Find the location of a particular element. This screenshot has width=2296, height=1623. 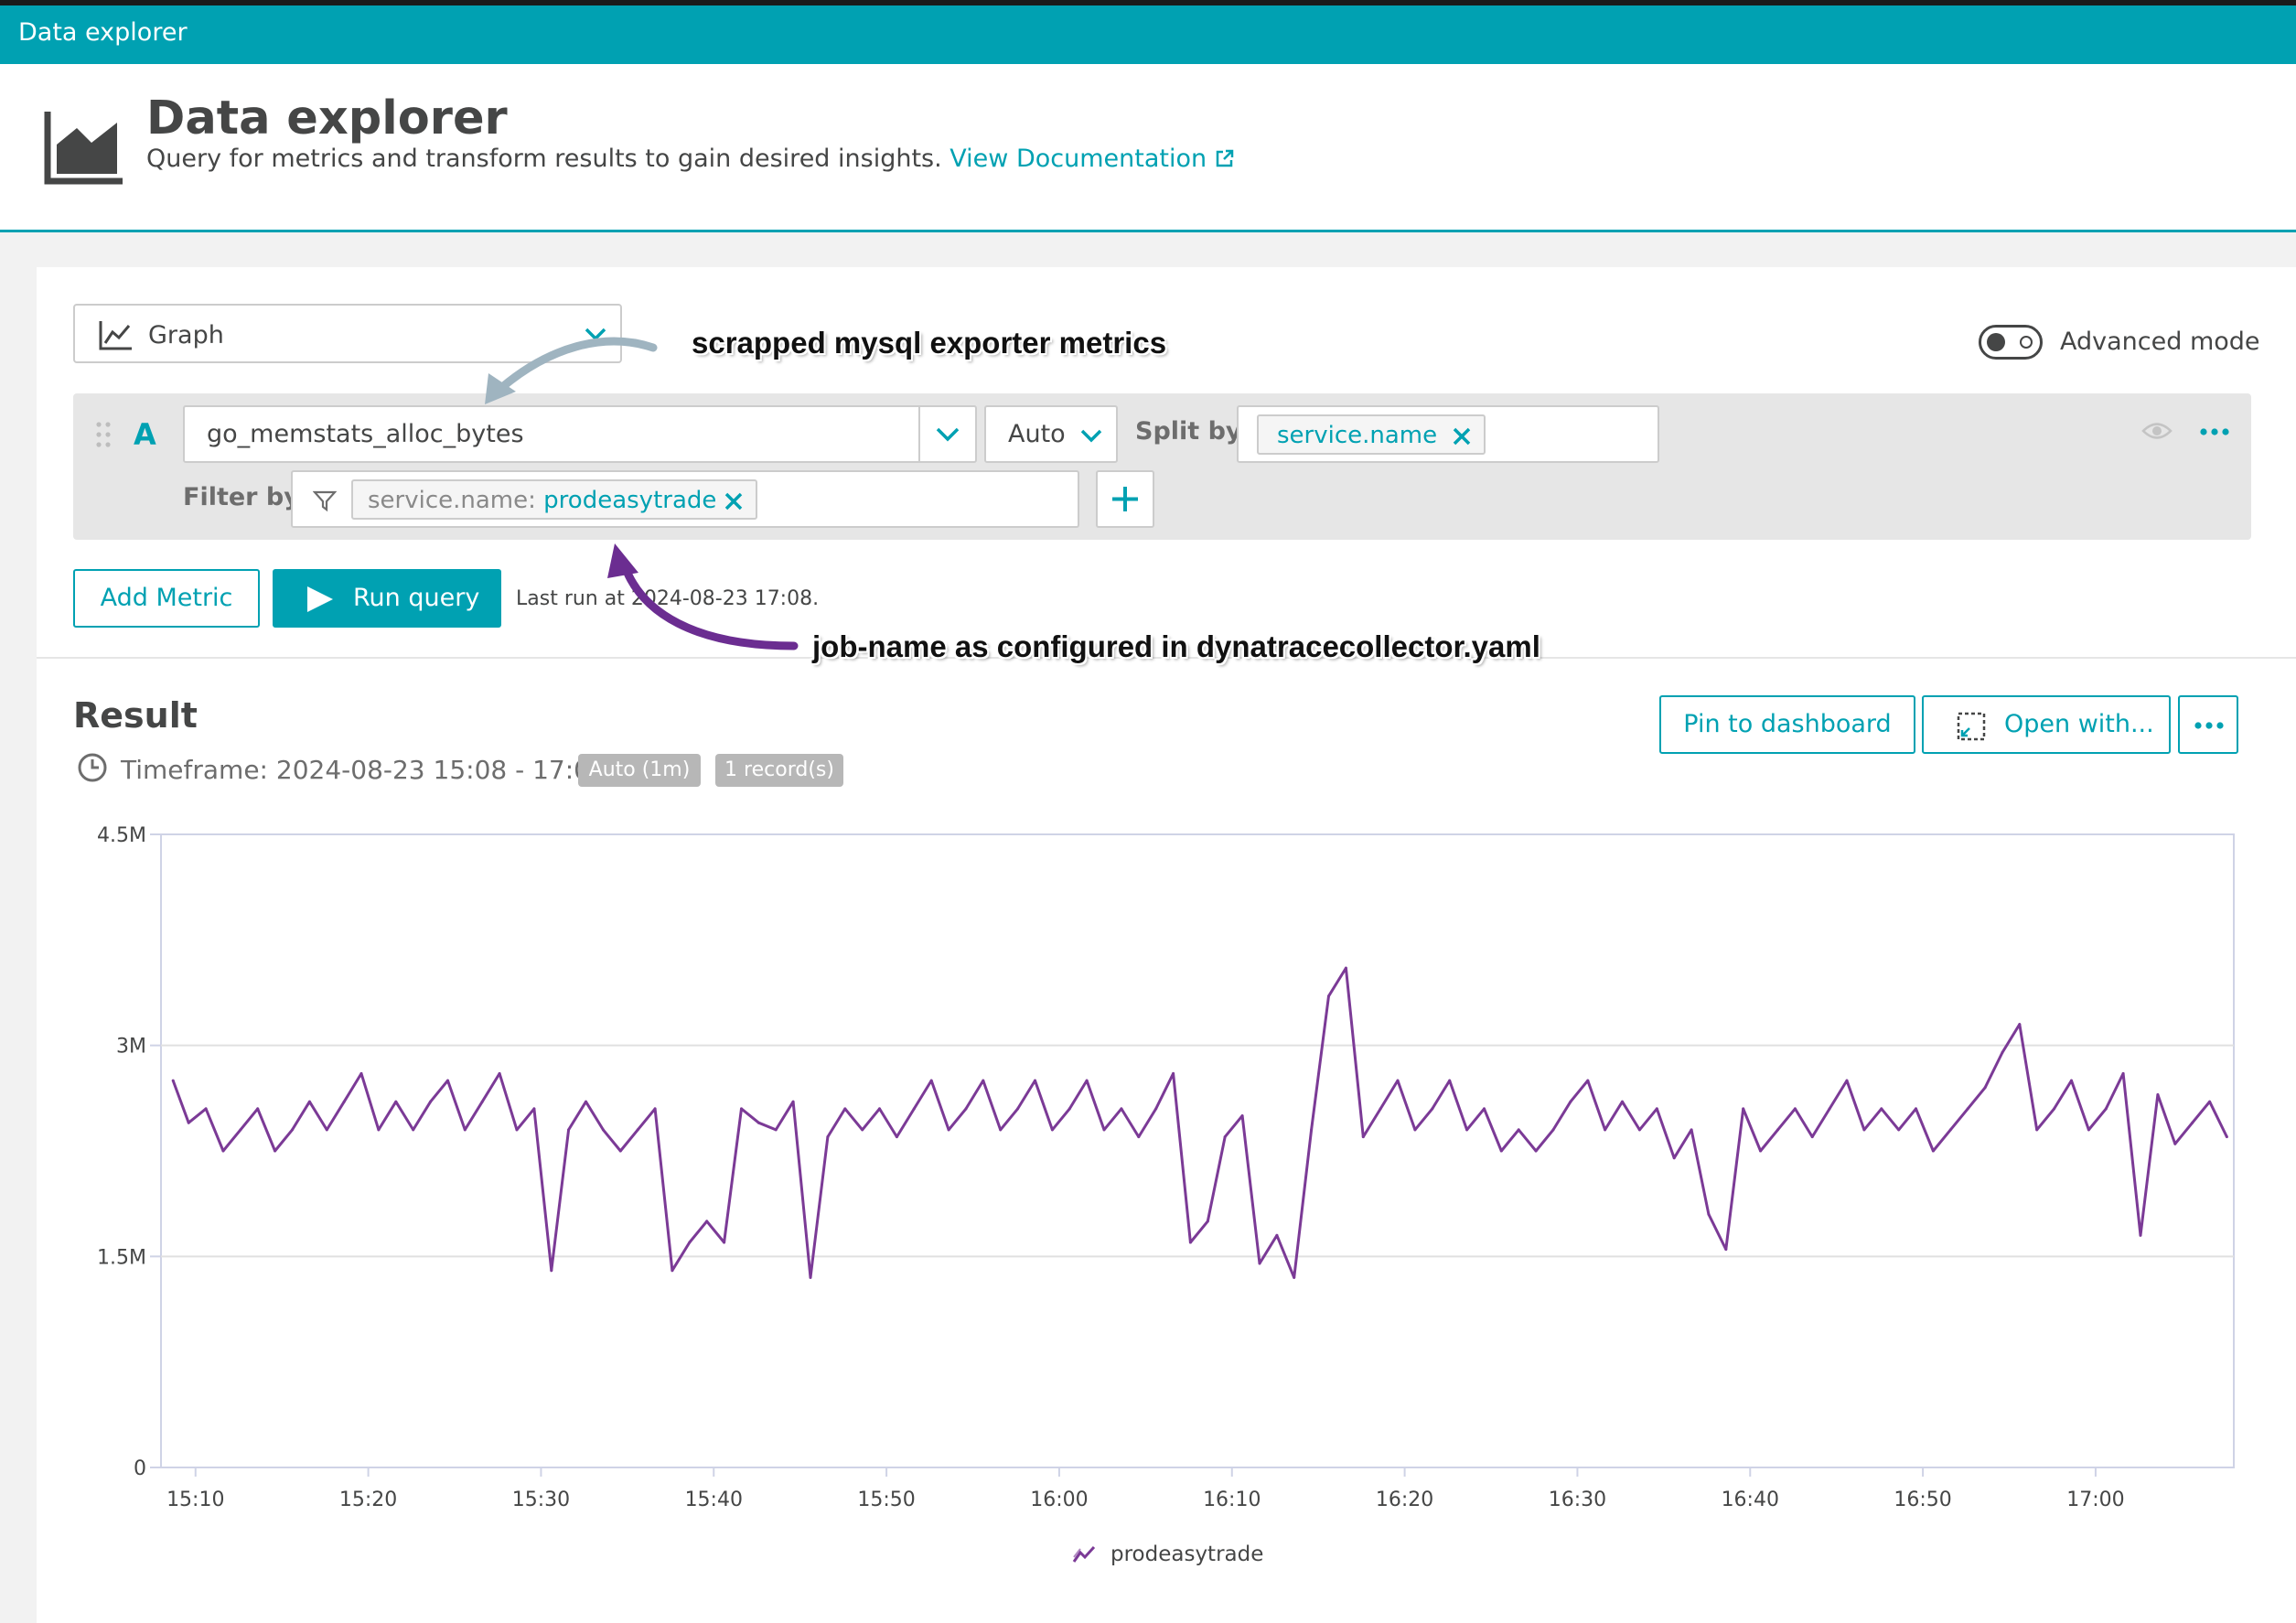

result-more-button is located at coordinates (2208, 724).